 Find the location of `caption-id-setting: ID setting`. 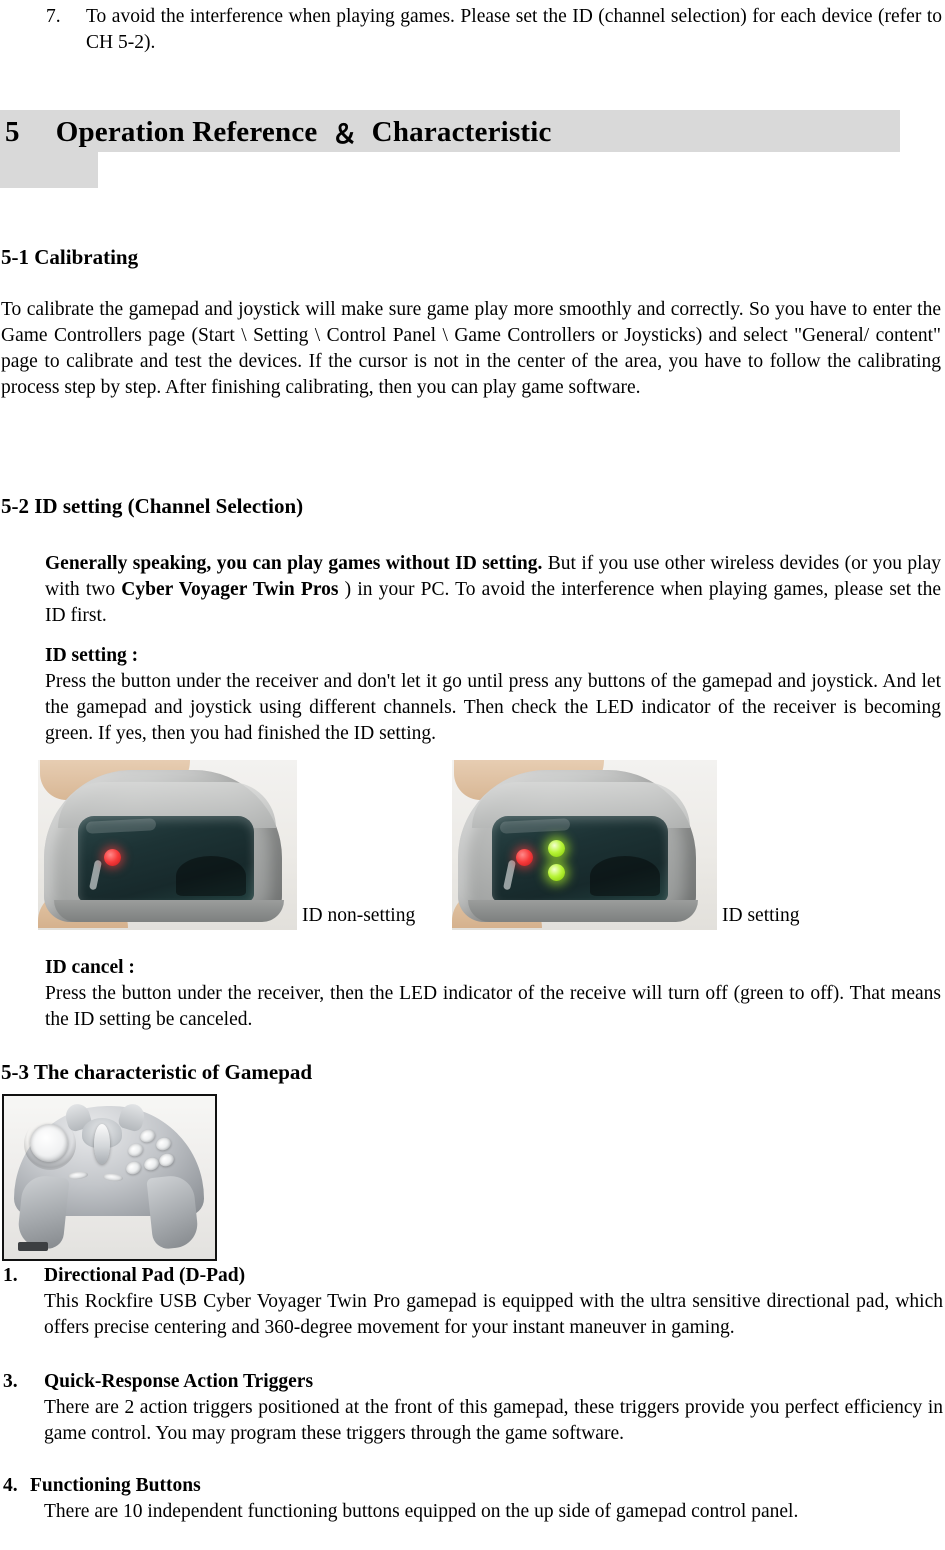

caption-id-setting: ID setting is located at coordinates (761, 915).